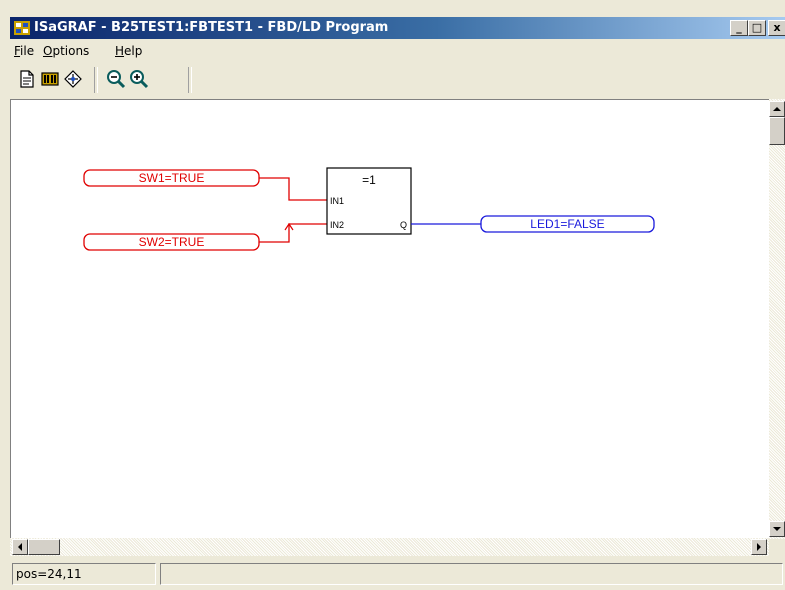  What do you see at coordinates (337, 201) in the screenshot?
I see `pin-in1-label: IN1` at bounding box center [337, 201].